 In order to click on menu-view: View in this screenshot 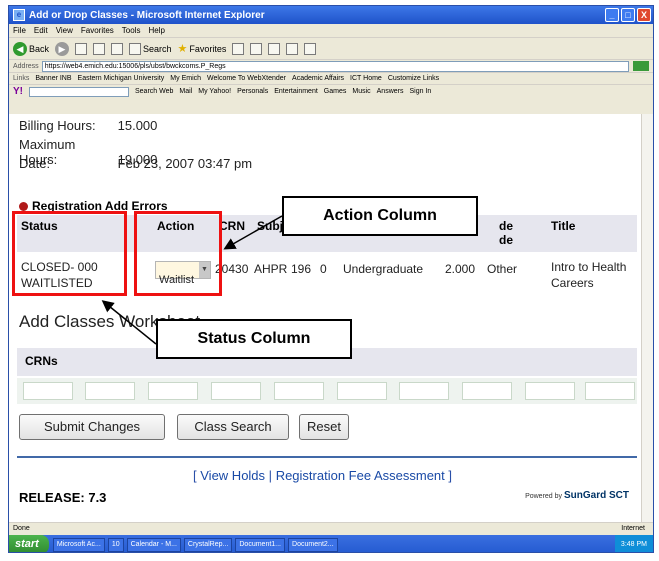, I will do `click(64, 30)`.